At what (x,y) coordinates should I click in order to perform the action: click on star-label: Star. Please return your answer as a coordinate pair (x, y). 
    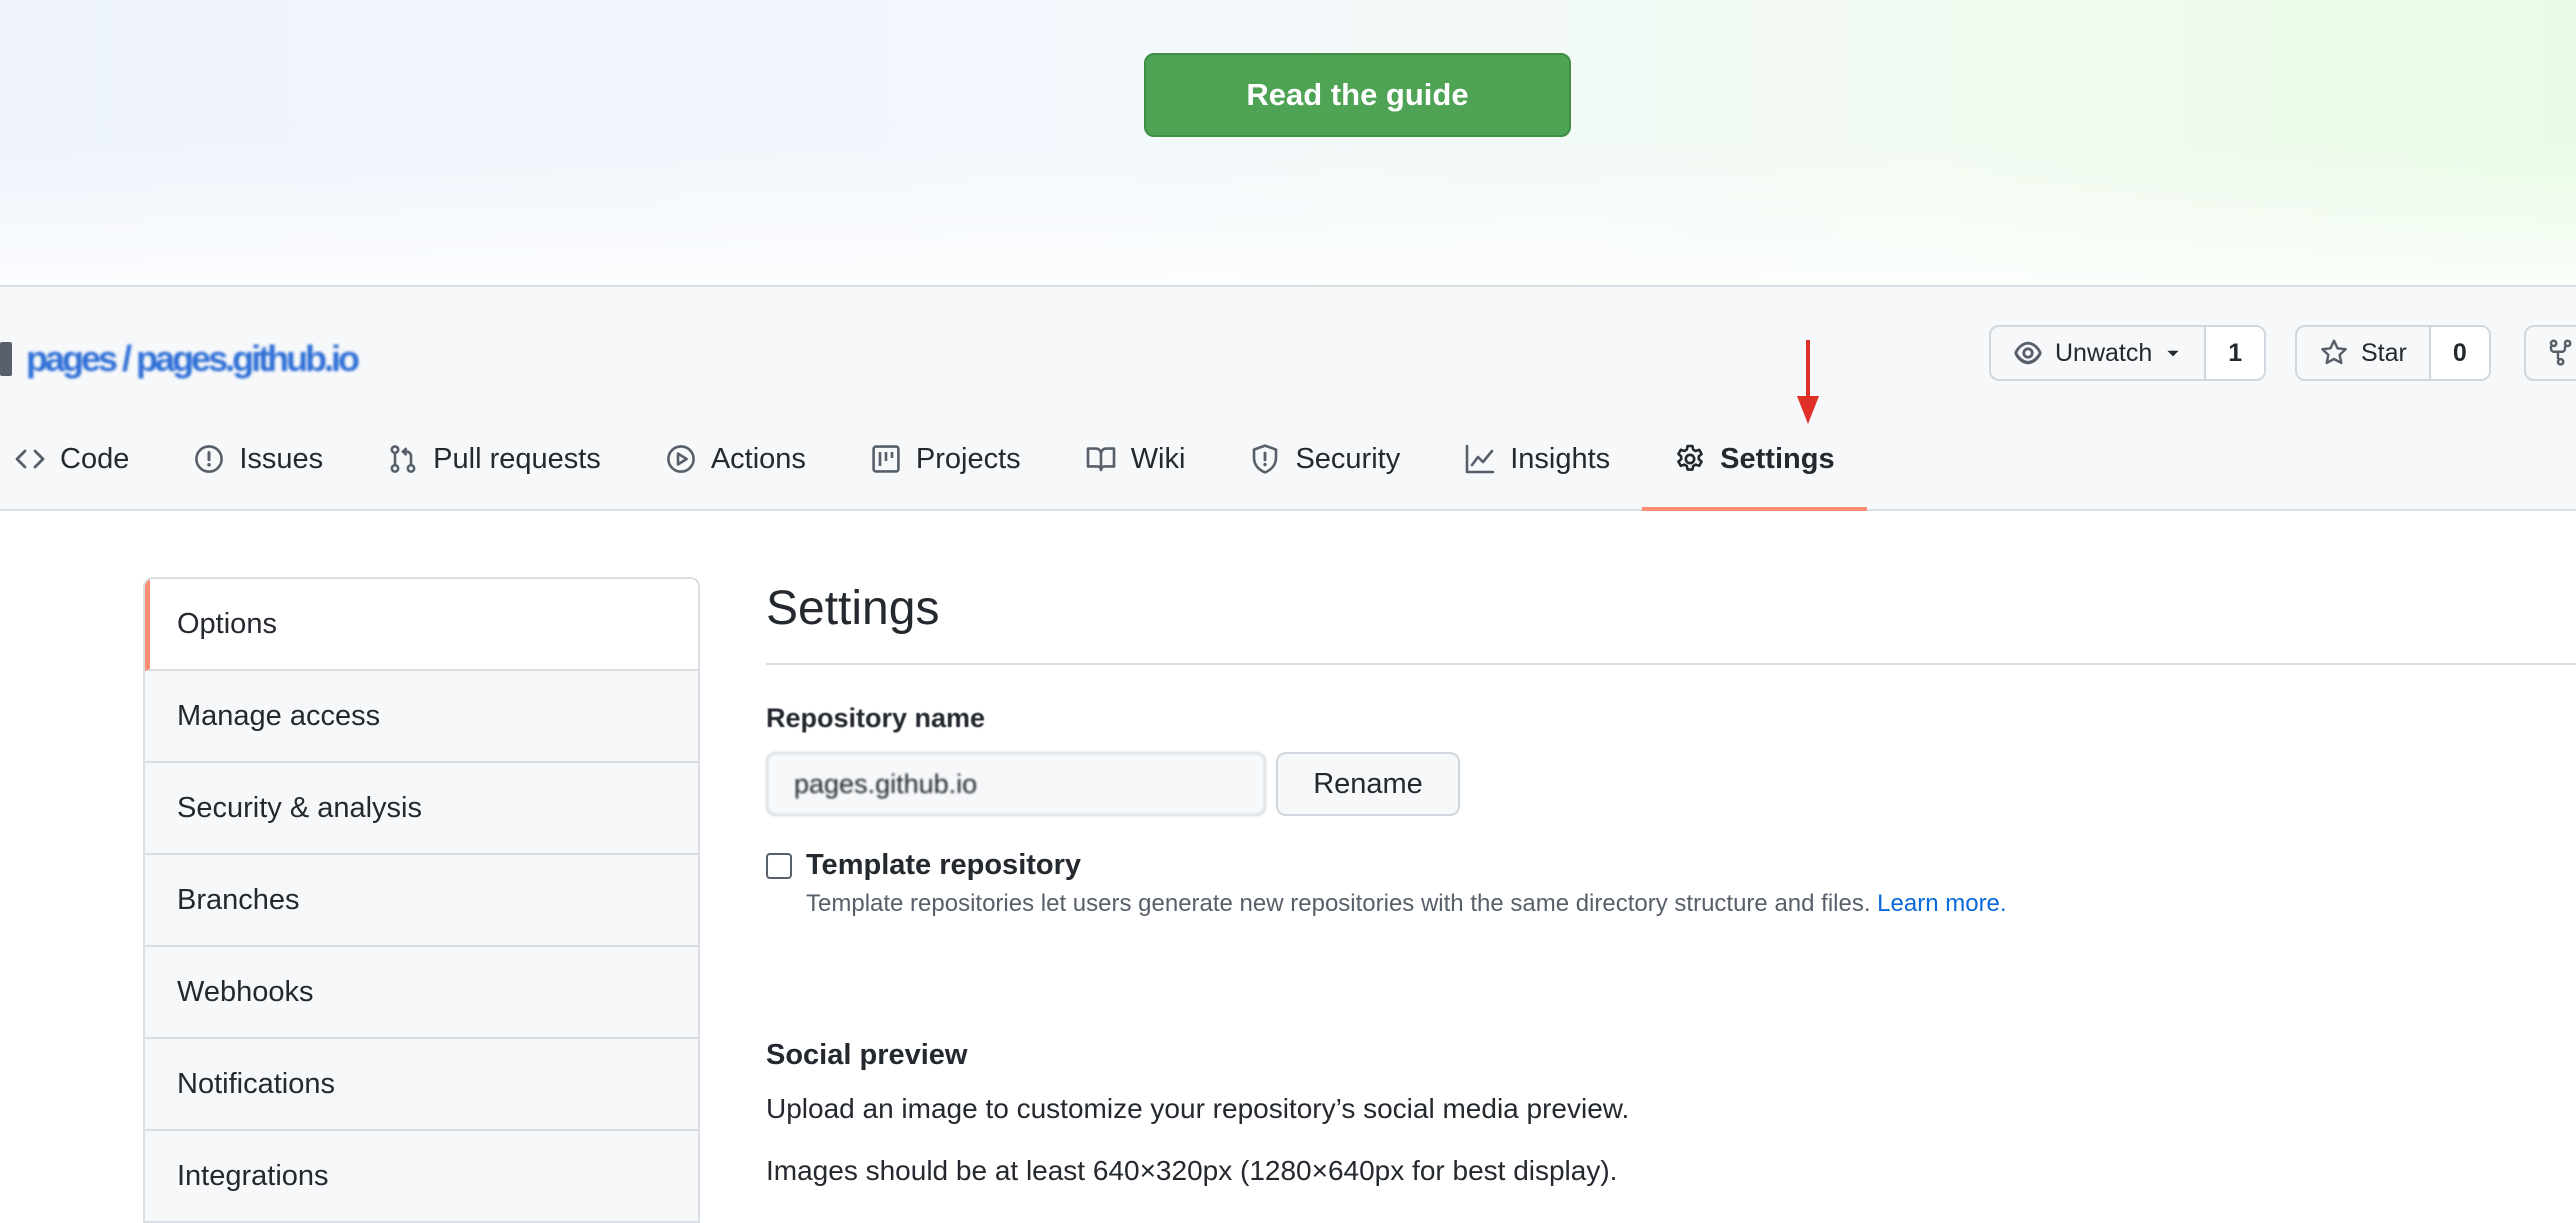
    Looking at the image, I should click on (2384, 352).